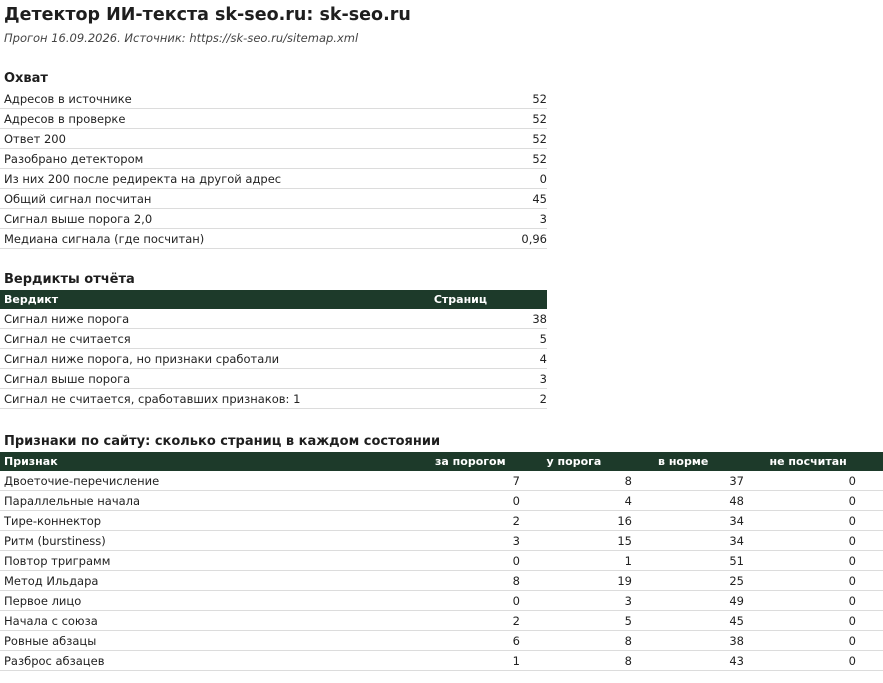  What do you see at coordinates (736, 500) in the screenshot?
I see `cell-normal: 48` at bounding box center [736, 500].